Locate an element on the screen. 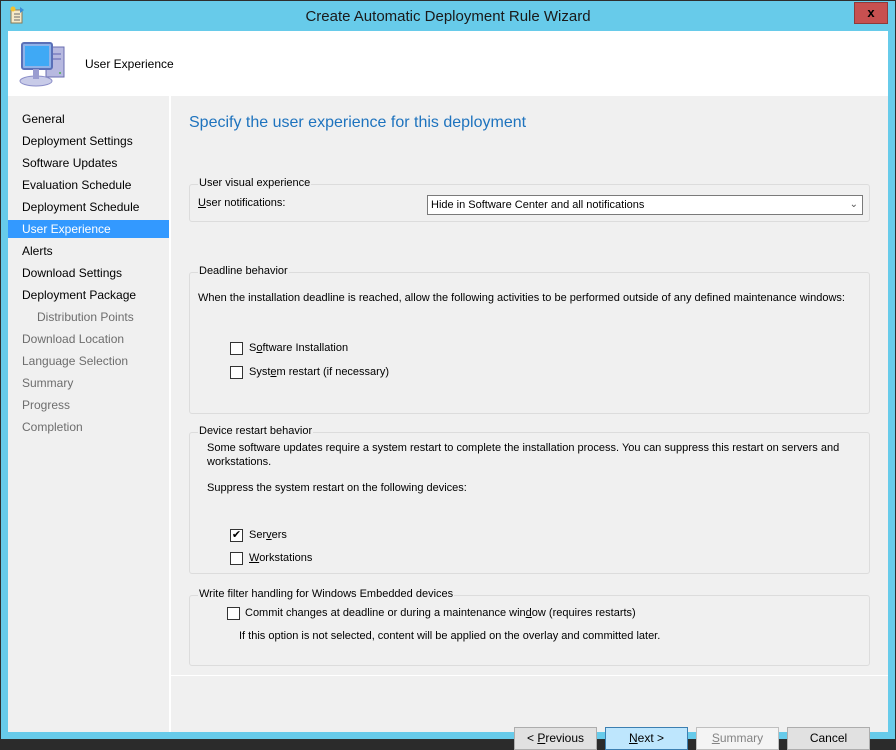 This screenshot has height=750, width=896. label-part: orkstations is located at coordinates (286, 558).